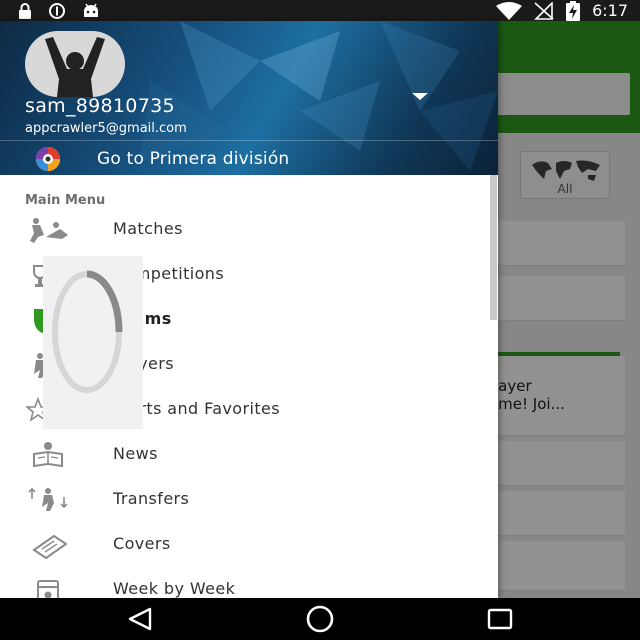 This screenshot has width=640, height=640. I want to click on user-silhouette-icon, so click(75, 67).